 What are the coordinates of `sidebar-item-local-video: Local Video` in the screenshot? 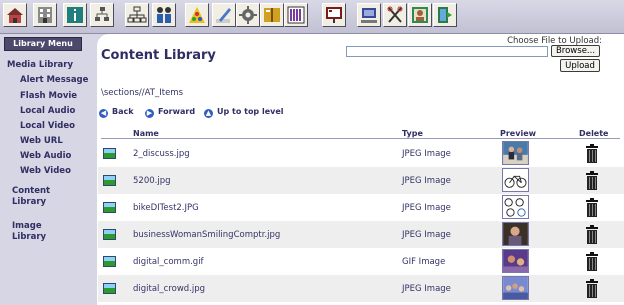 It's located at (47, 126).